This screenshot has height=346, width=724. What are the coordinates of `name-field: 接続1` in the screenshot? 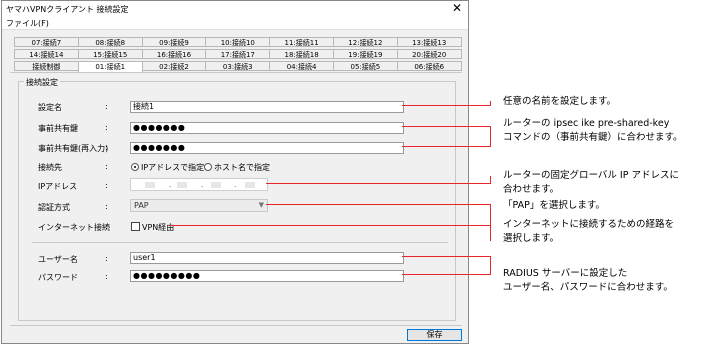 It's located at (267, 107).